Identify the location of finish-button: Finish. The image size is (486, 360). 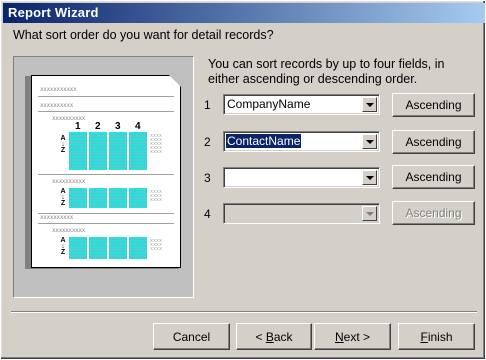
(436, 336).